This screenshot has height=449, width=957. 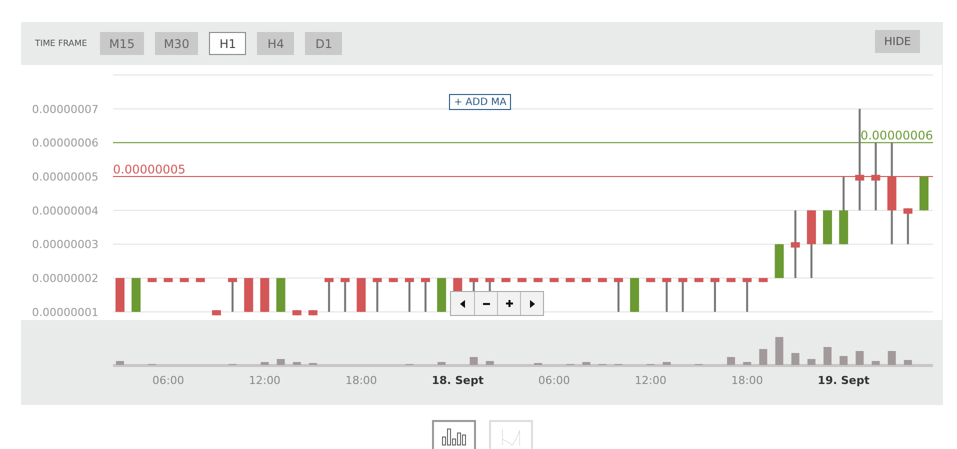 What do you see at coordinates (458, 380) in the screenshot?
I see `x-axis-label: 18. Sept` at bounding box center [458, 380].